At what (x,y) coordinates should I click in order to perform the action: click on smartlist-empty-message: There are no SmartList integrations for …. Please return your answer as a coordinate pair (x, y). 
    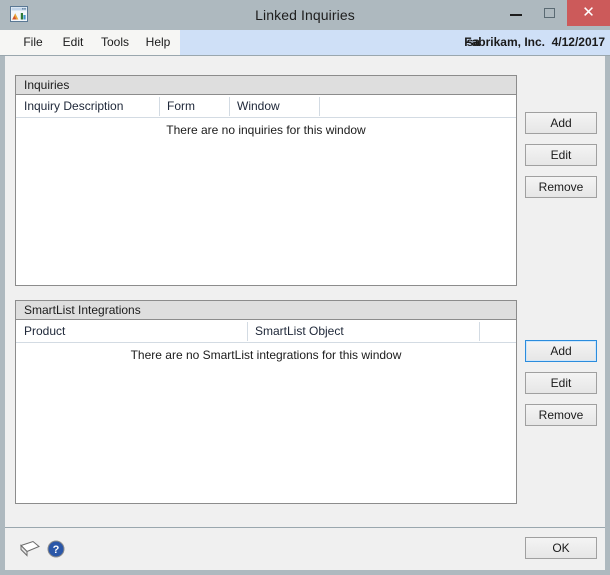
    Looking at the image, I should click on (266, 355).